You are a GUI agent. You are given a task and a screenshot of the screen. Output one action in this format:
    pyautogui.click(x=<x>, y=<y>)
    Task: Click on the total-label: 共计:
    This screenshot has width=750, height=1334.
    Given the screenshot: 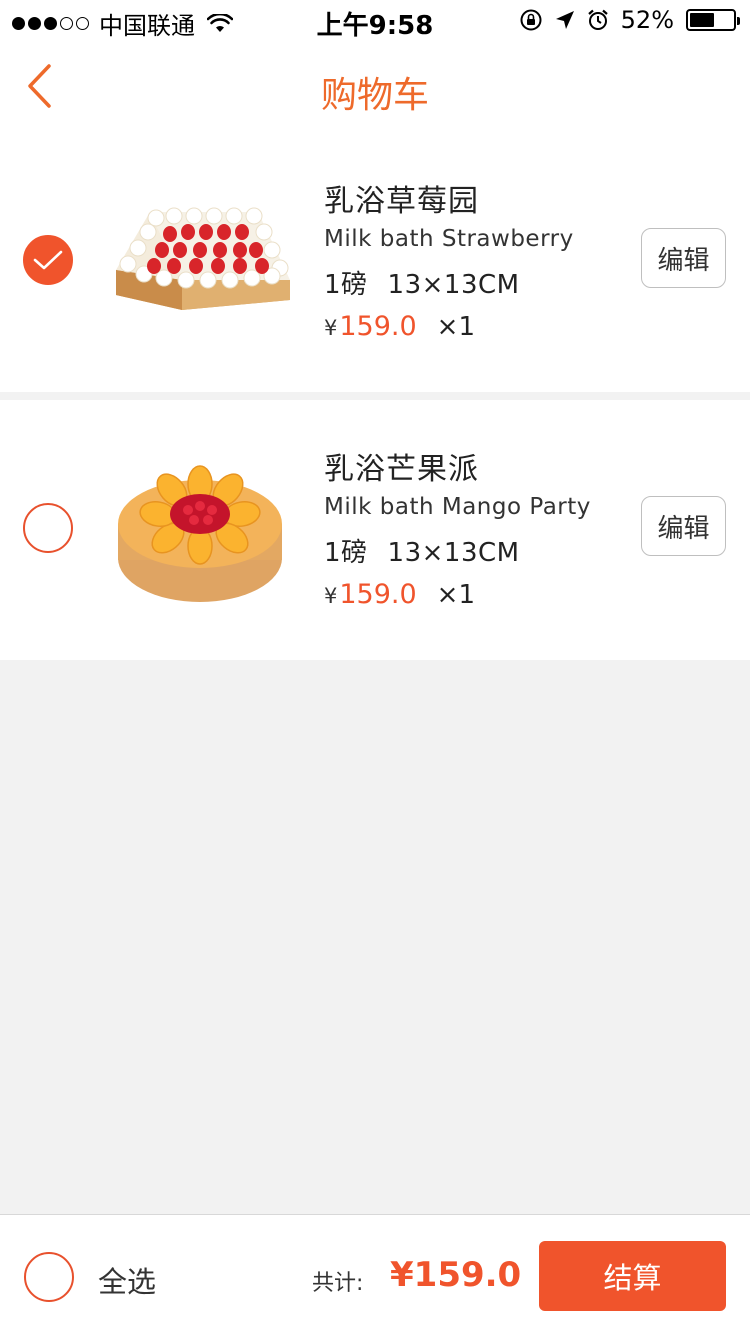 What is the action you would take?
    pyautogui.click(x=338, y=1283)
    